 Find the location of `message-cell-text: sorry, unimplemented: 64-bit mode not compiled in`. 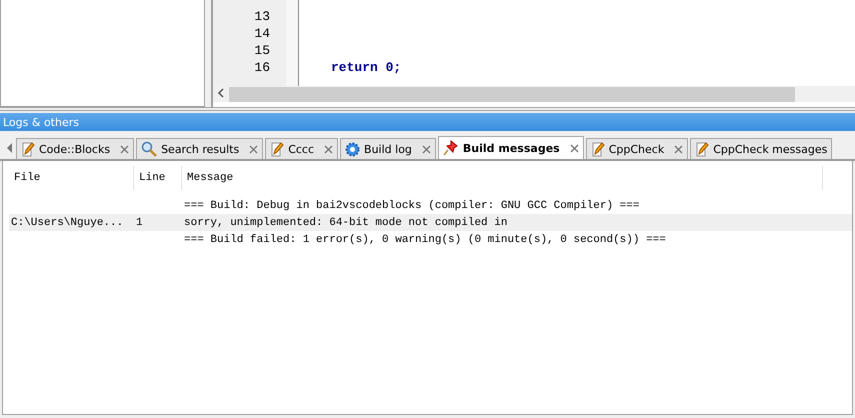

message-cell-text: sorry, unimplemented: 64-bit mode not compiled in is located at coordinates (345, 223).